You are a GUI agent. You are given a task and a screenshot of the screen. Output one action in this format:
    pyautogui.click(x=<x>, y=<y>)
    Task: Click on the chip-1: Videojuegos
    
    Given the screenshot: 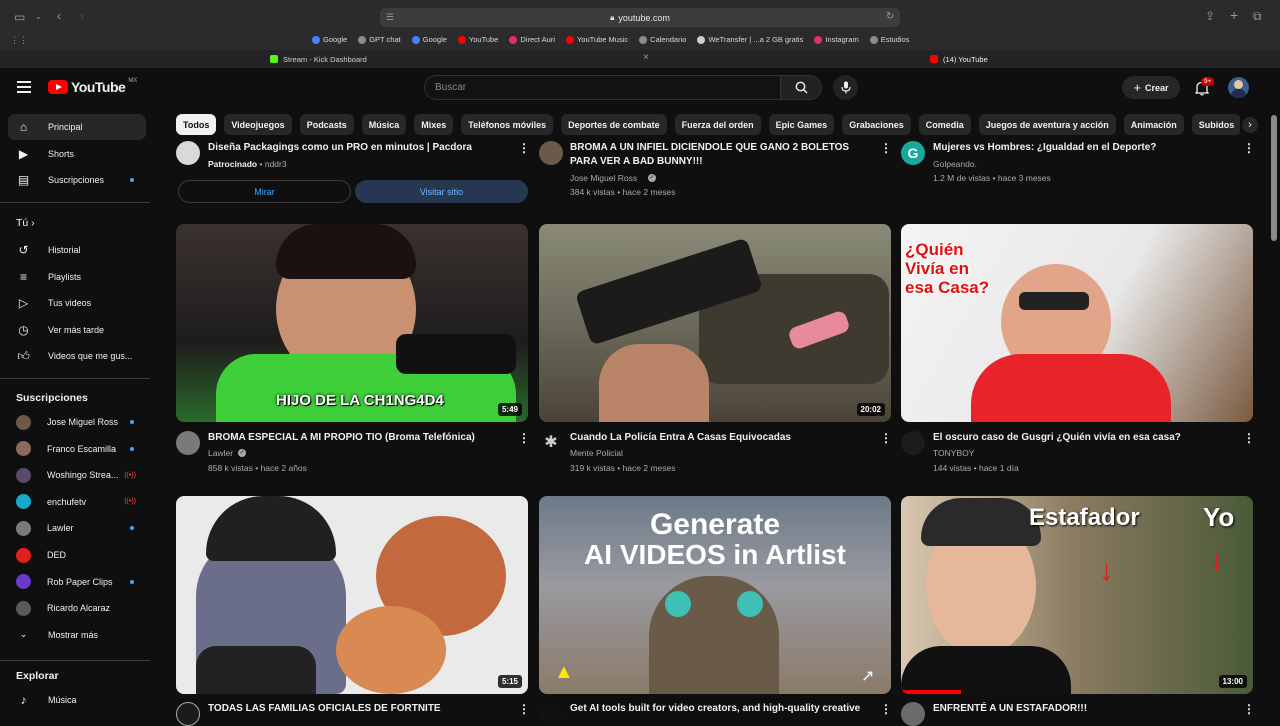 What is the action you would take?
    pyautogui.click(x=258, y=124)
    